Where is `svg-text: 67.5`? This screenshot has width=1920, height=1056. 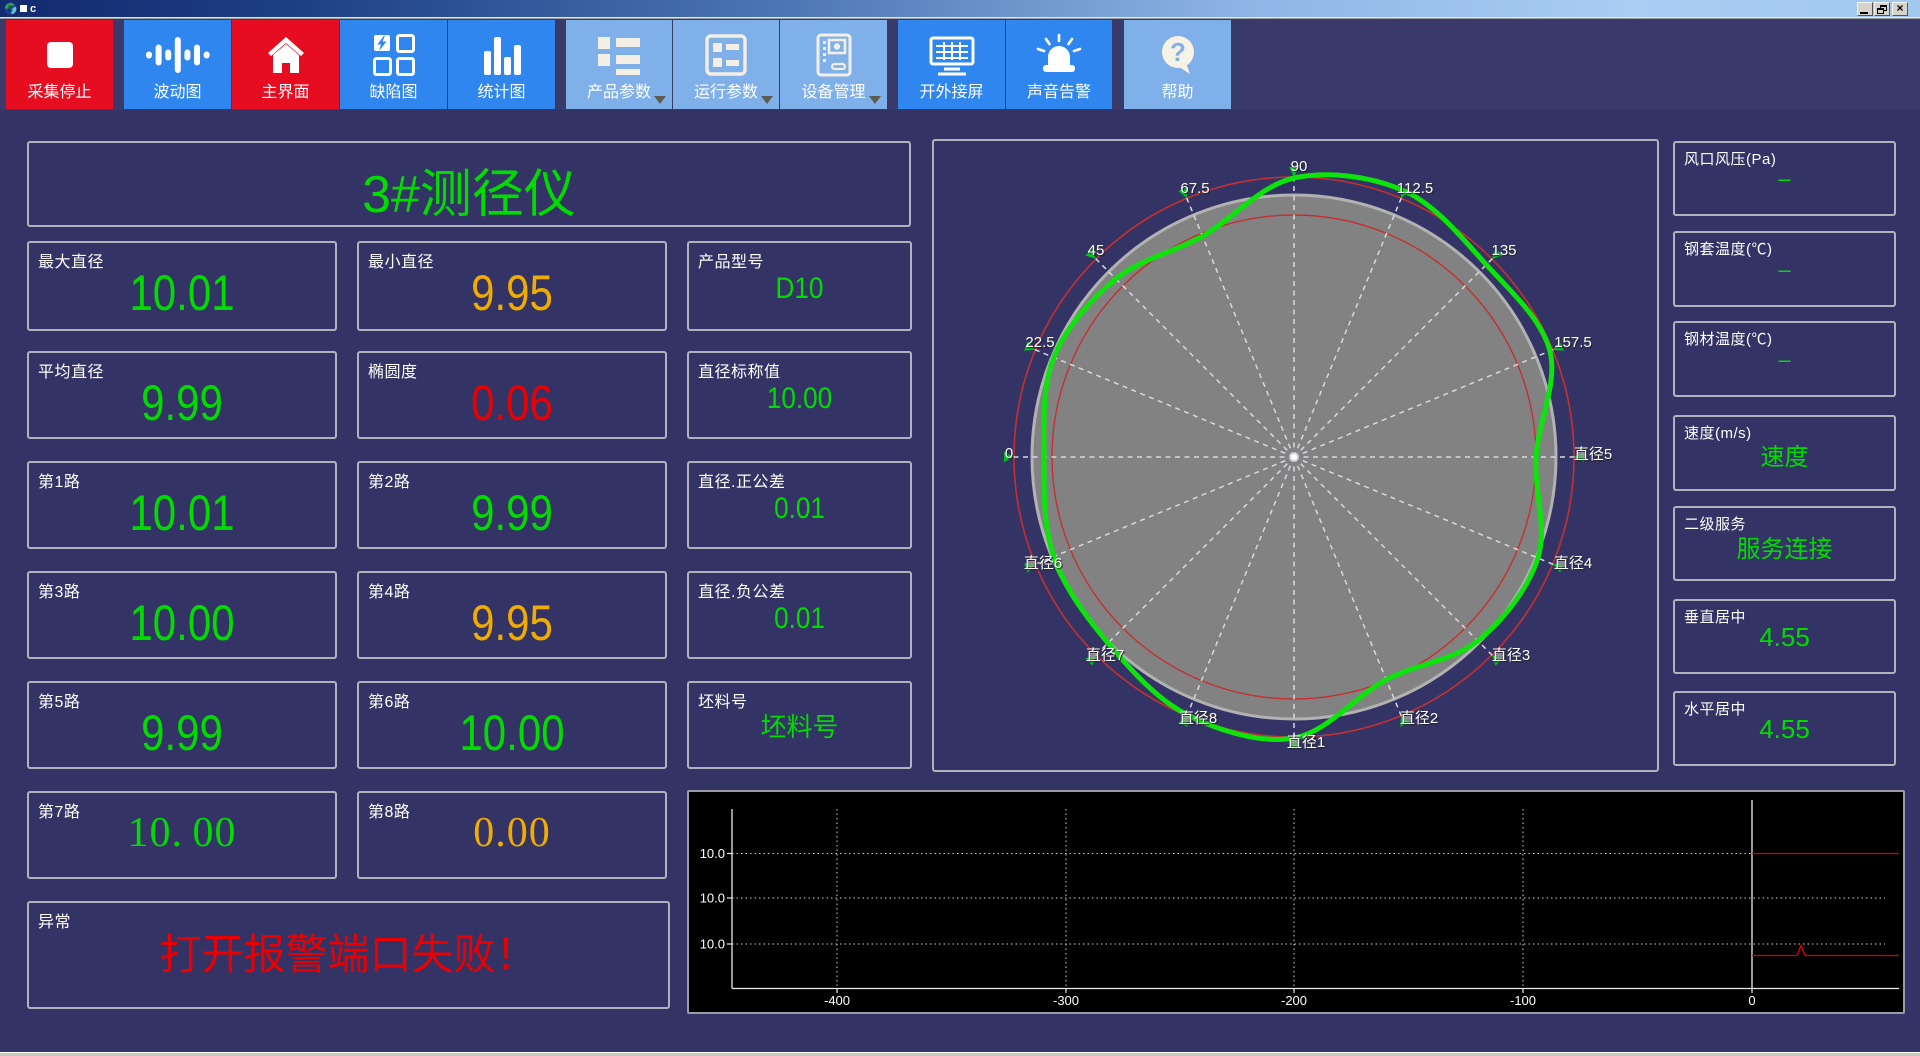
svg-text: 67.5 is located at coordinates (1194, 188).